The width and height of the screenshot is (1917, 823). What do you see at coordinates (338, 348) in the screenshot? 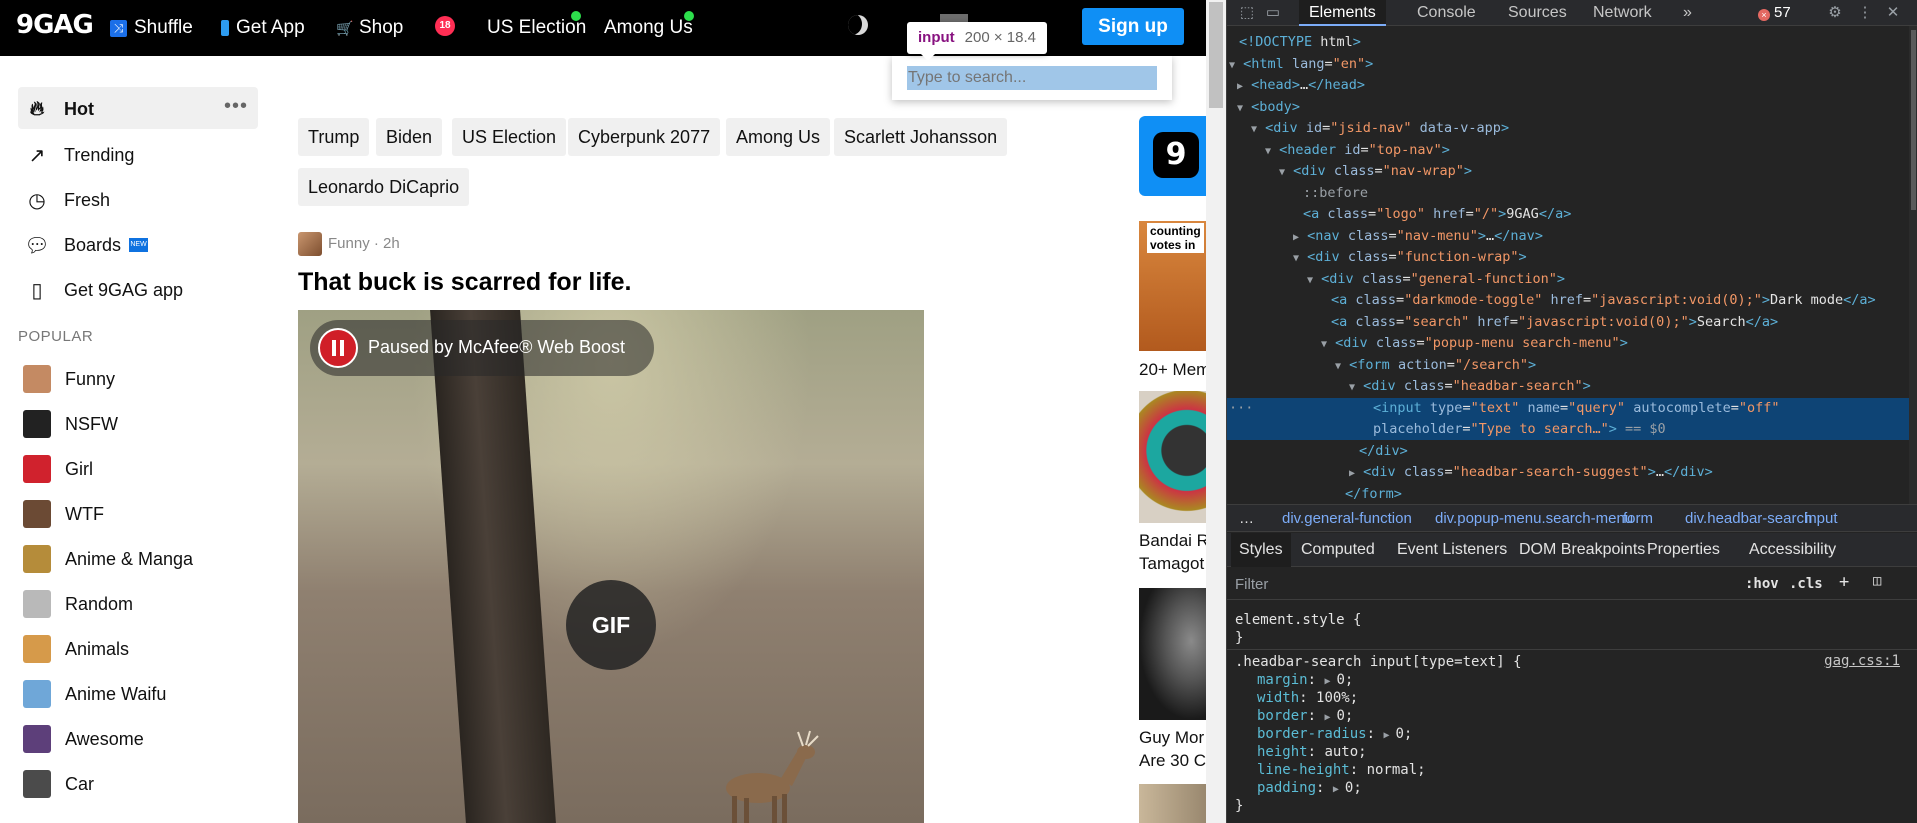
I see `pause-icon` at bounding box center [338, 348].